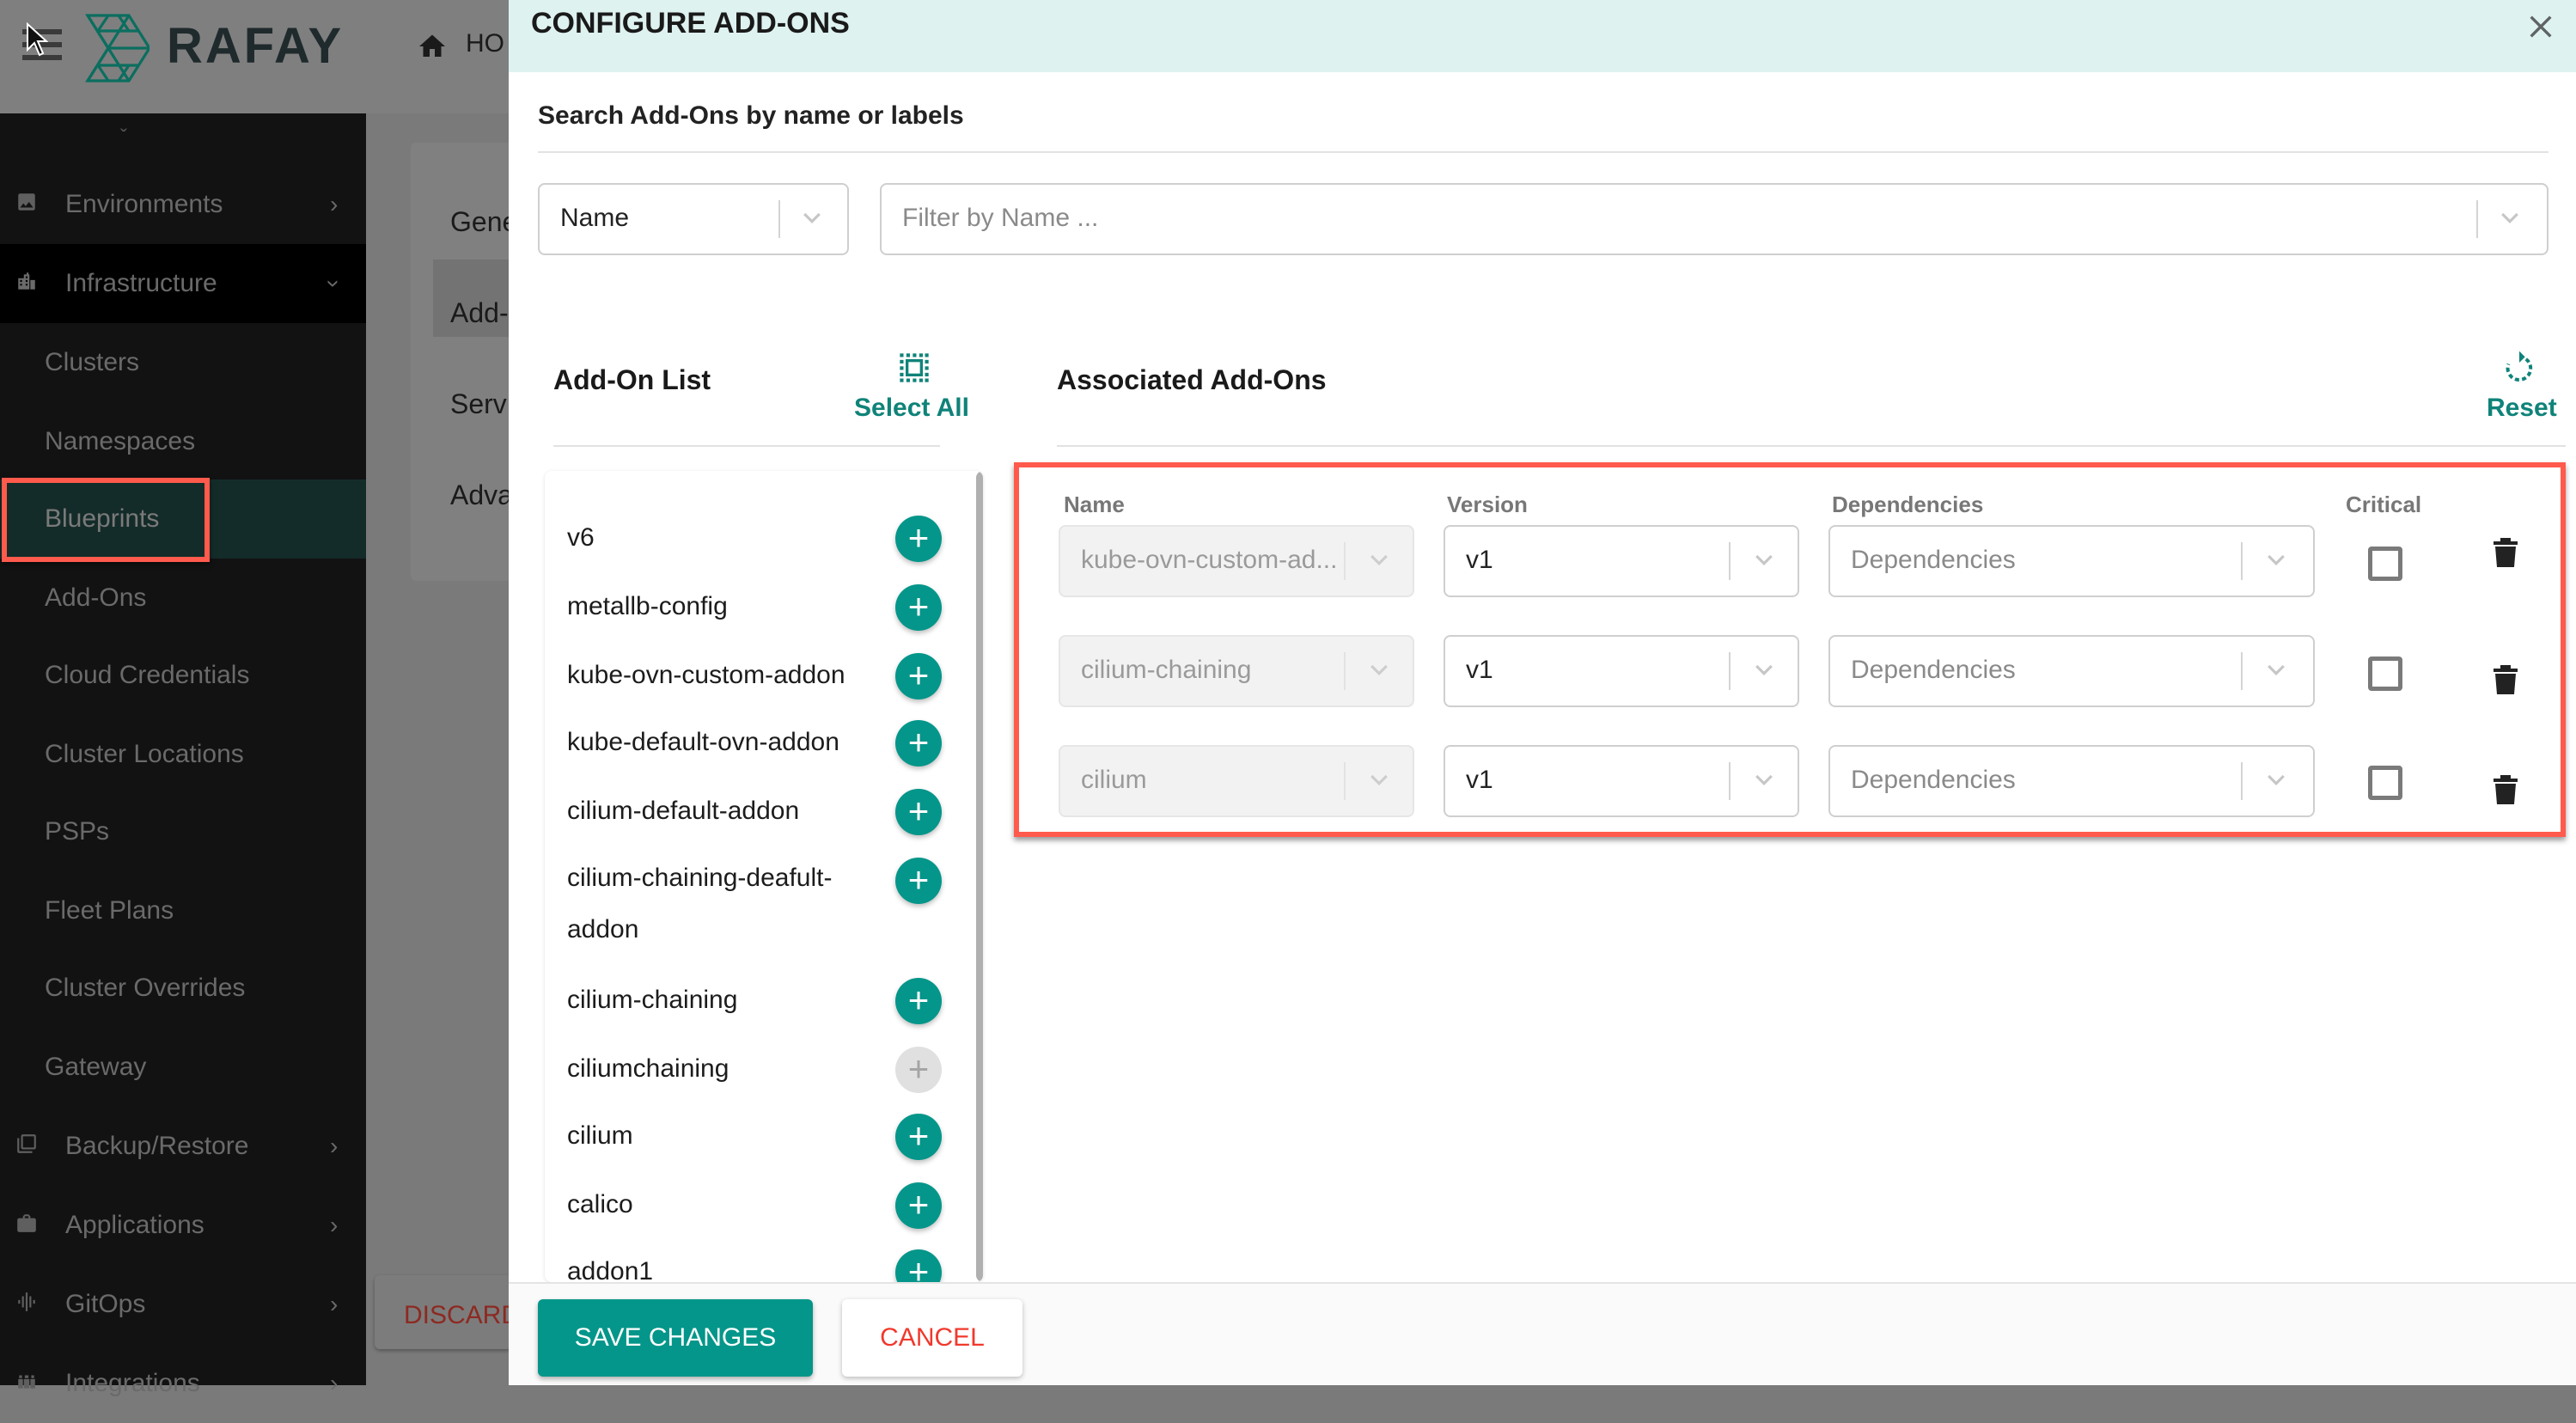 The image size is (2576, 1423). I want to click on search-section-label: Search Add-Ons by name or labels, so click(751, 116).